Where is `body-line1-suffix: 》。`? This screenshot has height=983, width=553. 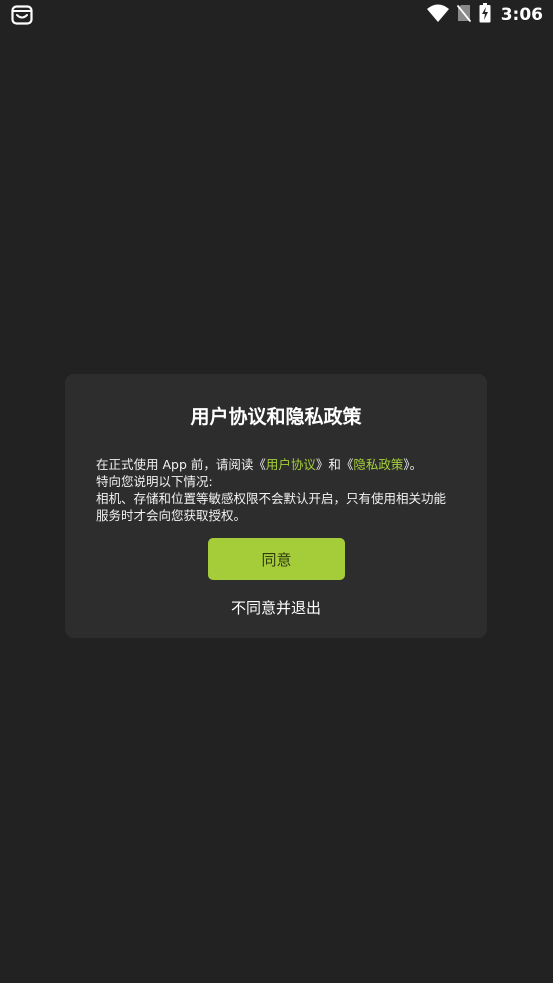
body-line1-suffix: 》。 is located at coordinates (413, 464).